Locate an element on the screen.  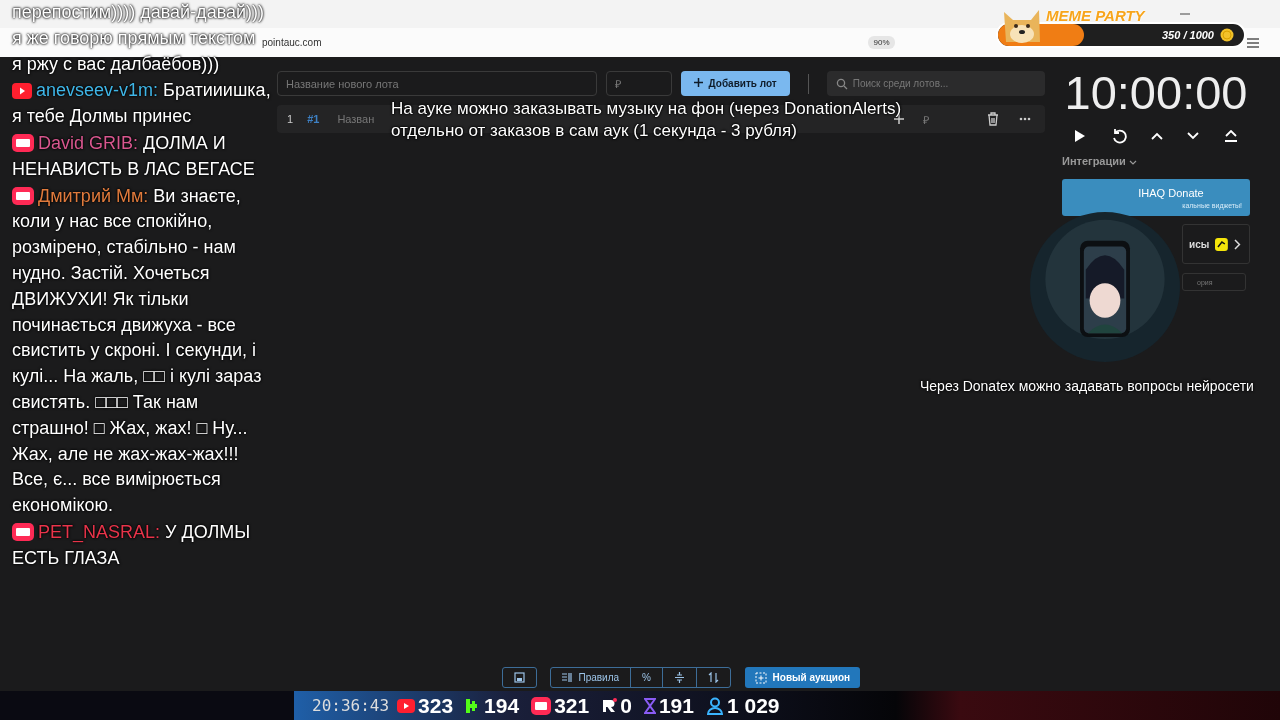
save-button is located at coordinates (519, 677).